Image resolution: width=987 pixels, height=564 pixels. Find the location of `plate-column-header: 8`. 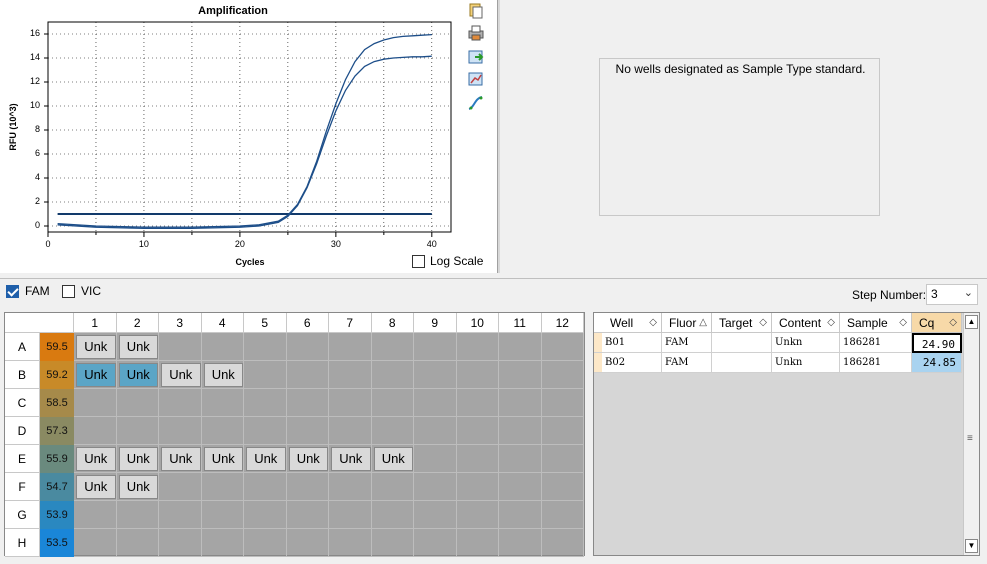

plate-column-header: 8 is located at coordinates (392, 323).